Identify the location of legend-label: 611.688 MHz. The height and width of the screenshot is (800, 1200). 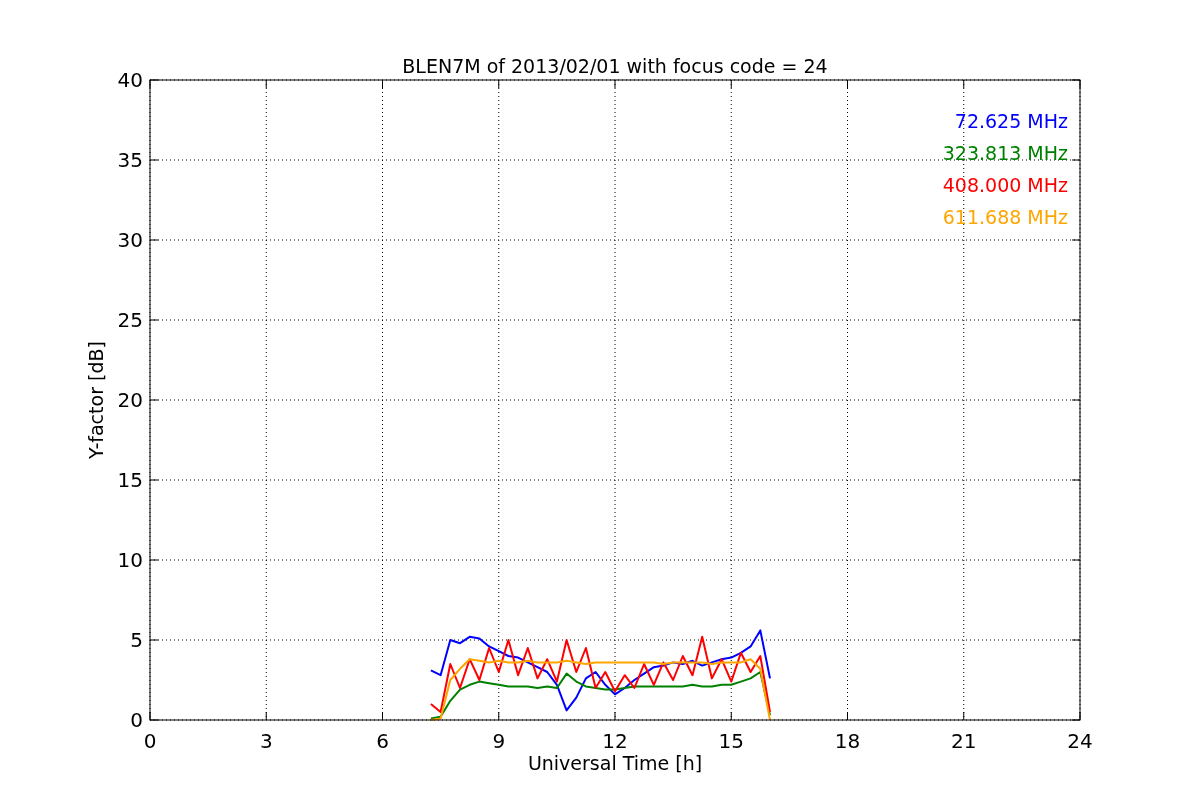
(1005, 217).